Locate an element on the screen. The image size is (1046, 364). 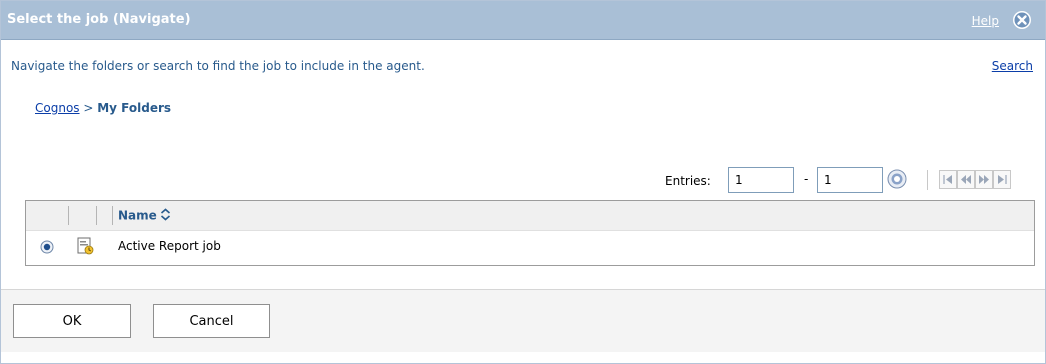
ok-button: OK is located at coordinates (72, 321).